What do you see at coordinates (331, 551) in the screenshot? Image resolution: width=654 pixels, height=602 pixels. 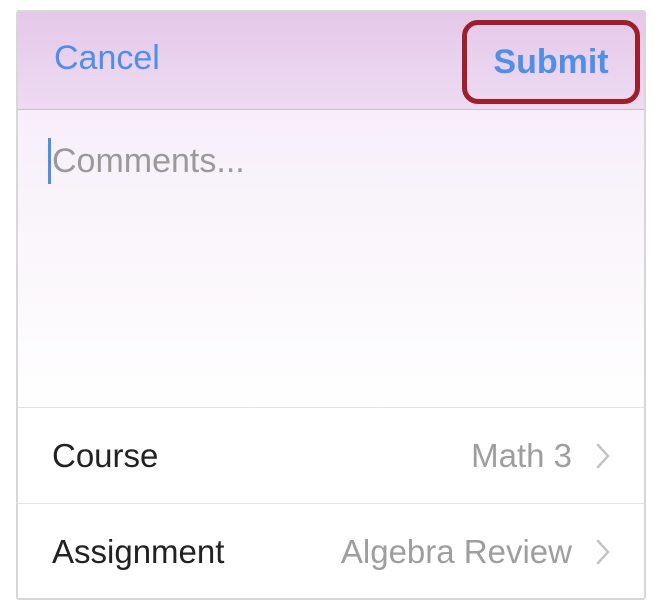 I see `assignment-row: Assignment Algebra Review` at bounding box center [331, 551].